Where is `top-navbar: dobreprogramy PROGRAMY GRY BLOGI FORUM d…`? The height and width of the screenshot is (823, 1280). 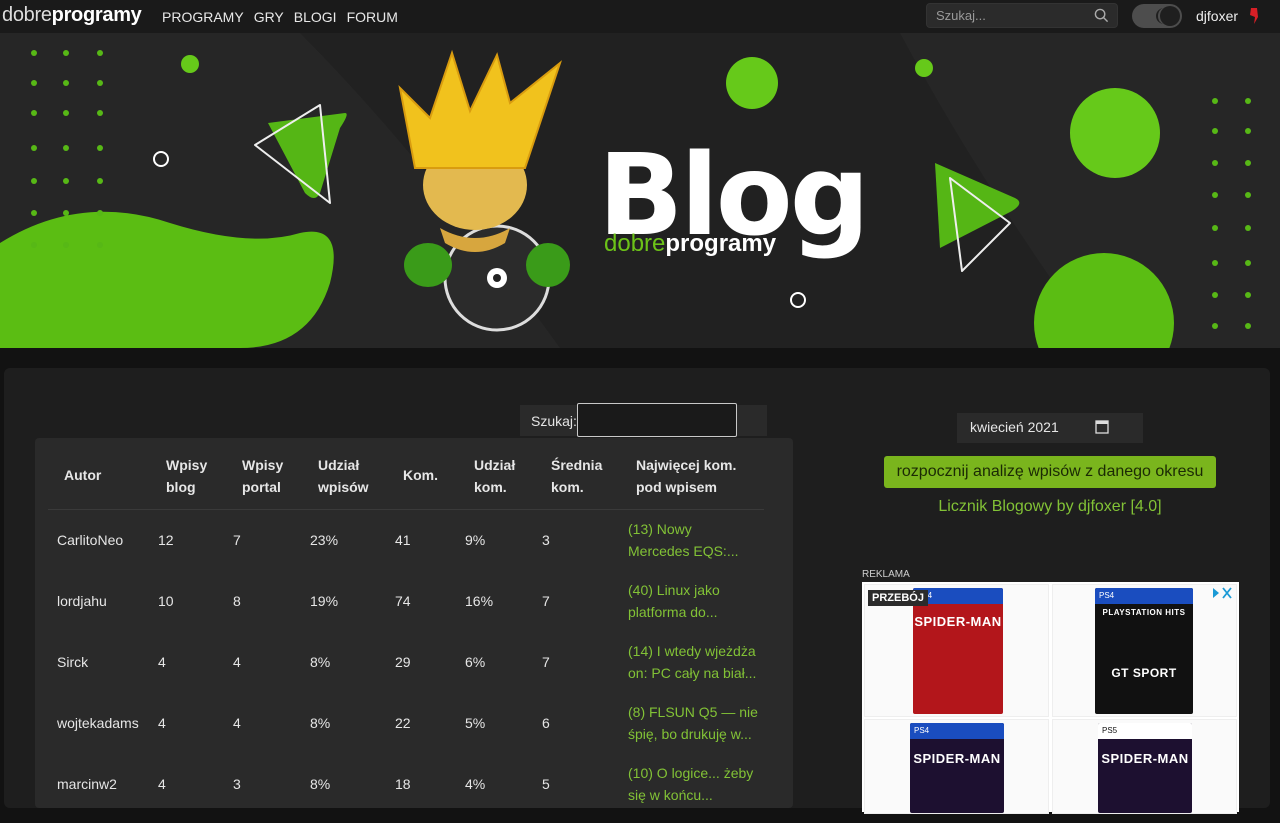 top-navbar: dobreprogramy PROGRAMY GRY BLOGI FORUM d… is located at coordinates (640, 16).